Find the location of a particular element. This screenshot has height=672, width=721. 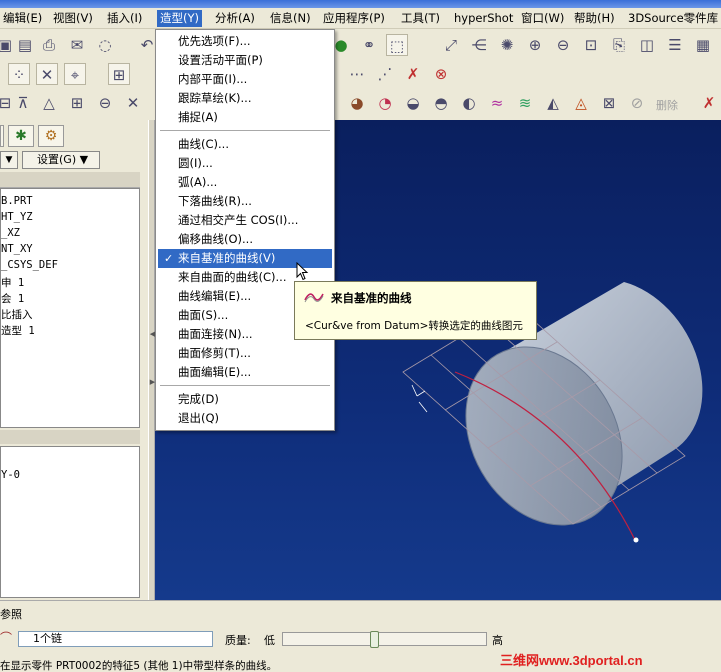

menu-edit: 编辑(E) is located at coordinates (22, 18).